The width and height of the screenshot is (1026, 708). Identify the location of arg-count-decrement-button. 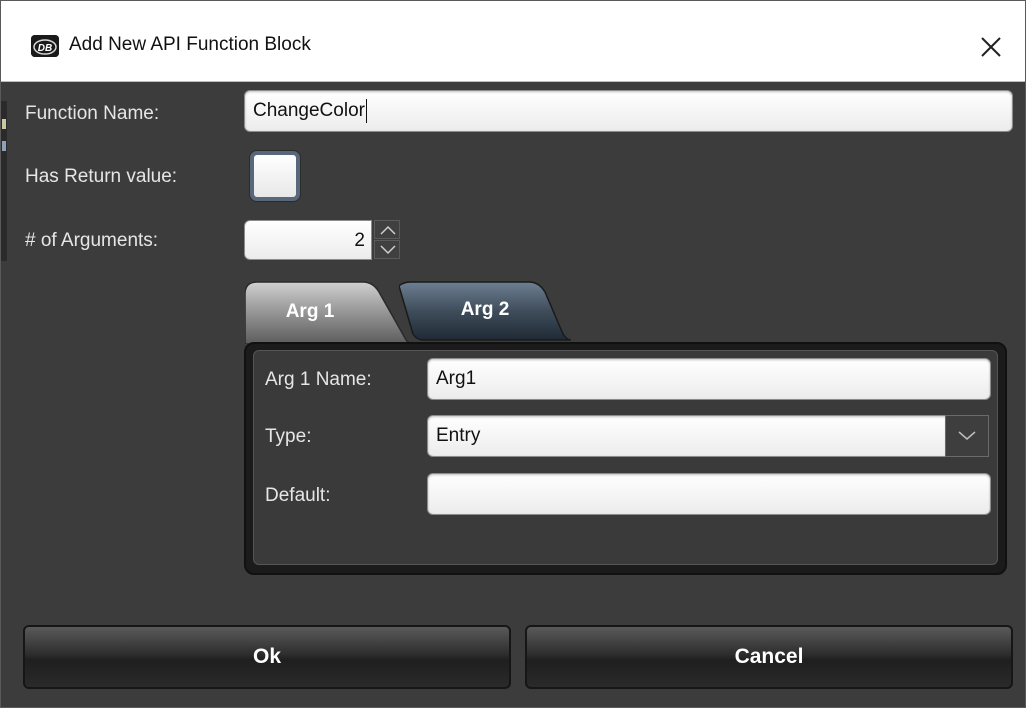
(387, 249).